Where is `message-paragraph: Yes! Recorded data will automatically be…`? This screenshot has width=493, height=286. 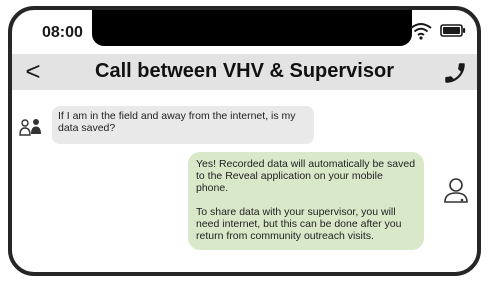
message-paragraph: Yes! Recorded data will automatically be… is located at coordinates (306, 176).